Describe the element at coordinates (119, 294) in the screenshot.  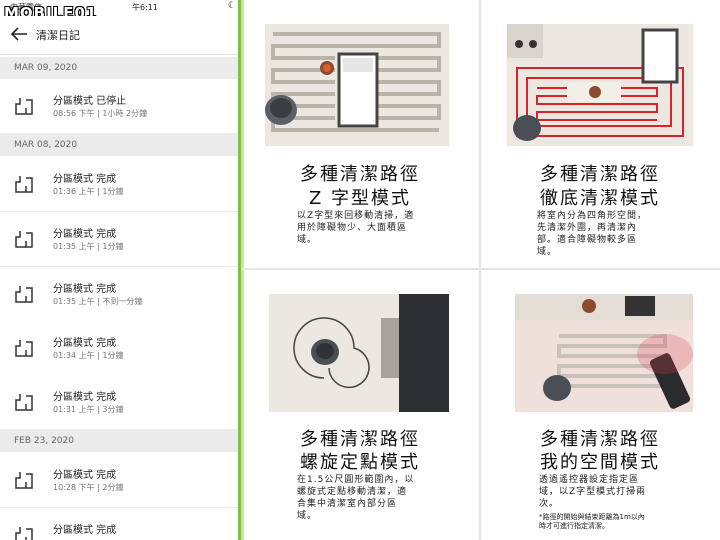
I see `log-row: 分區模式 完成 01:35 上午 | 不到一分鐘` at that location.